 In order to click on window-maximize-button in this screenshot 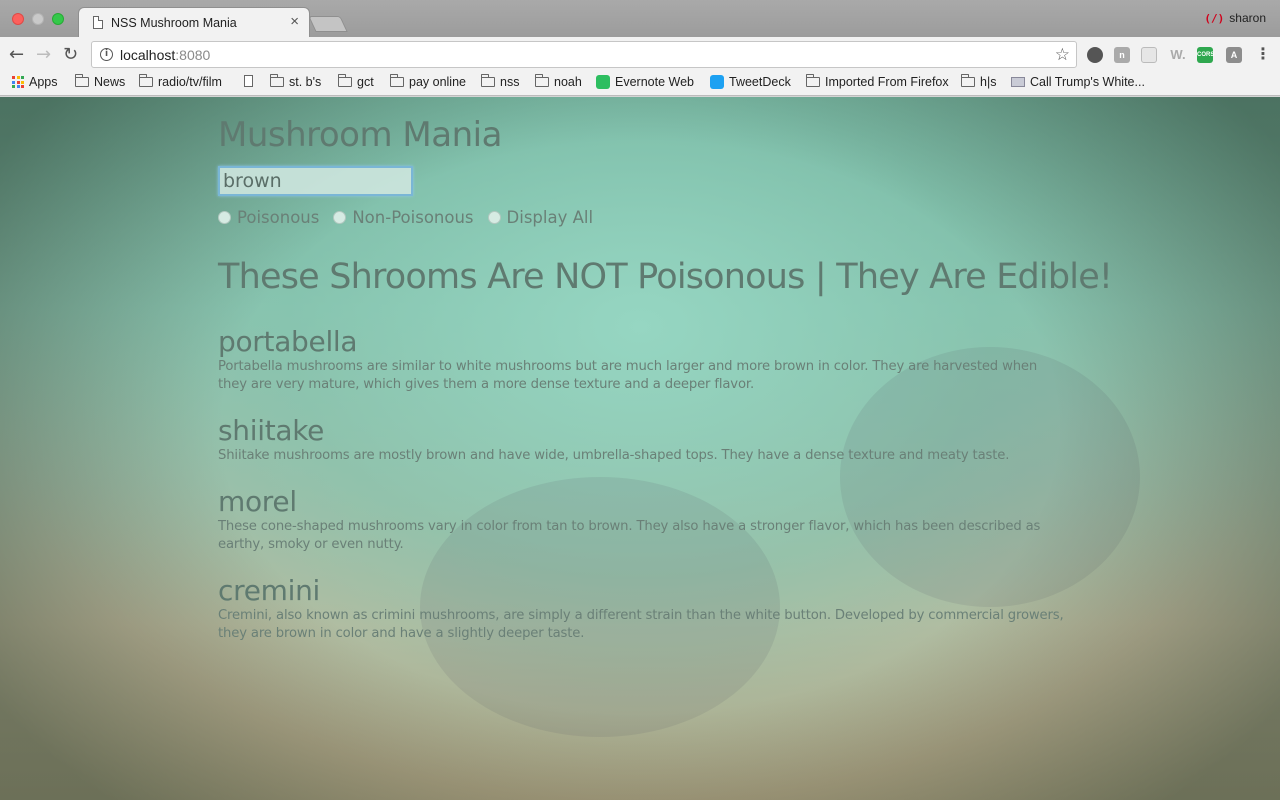, I will do `click(58, 19)`.